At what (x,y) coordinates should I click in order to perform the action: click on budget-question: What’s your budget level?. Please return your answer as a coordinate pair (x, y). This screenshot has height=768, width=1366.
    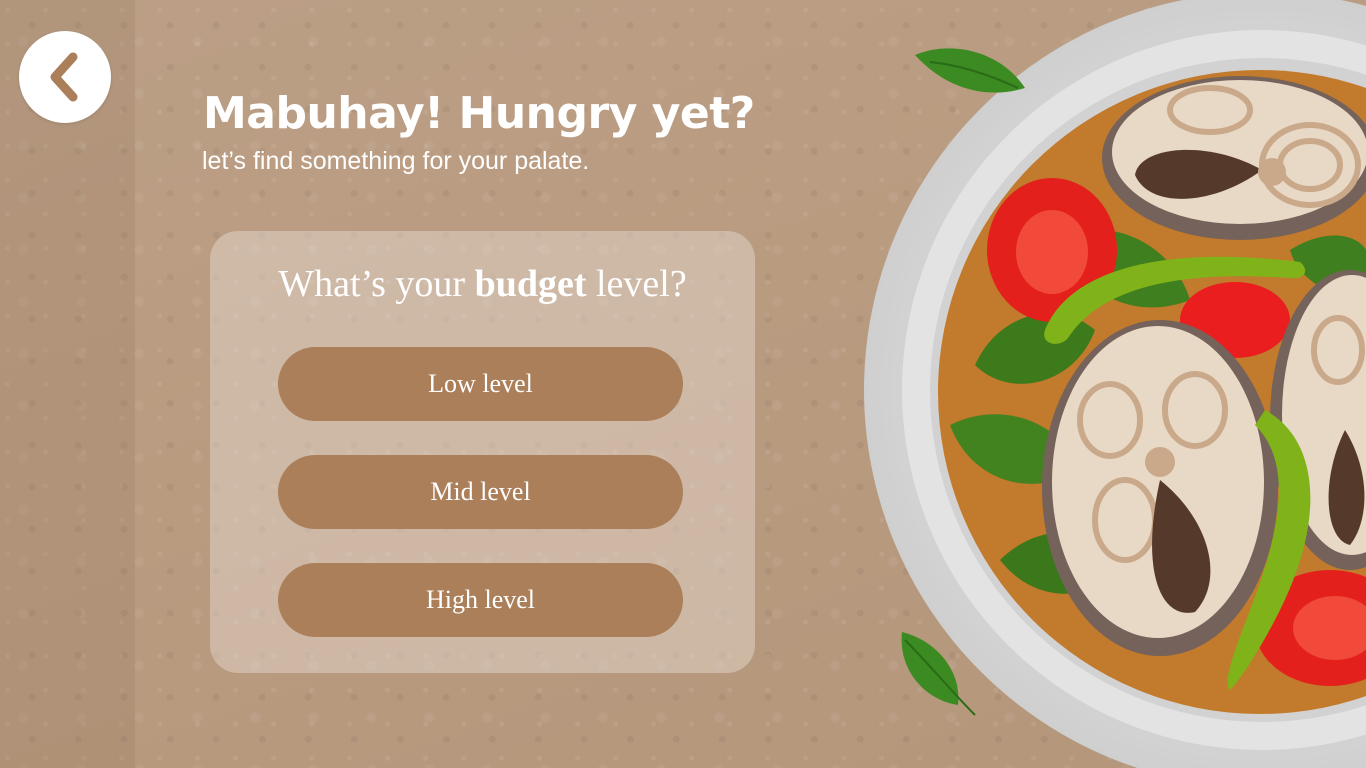
    Looking at the image, I should click on (482, 284).